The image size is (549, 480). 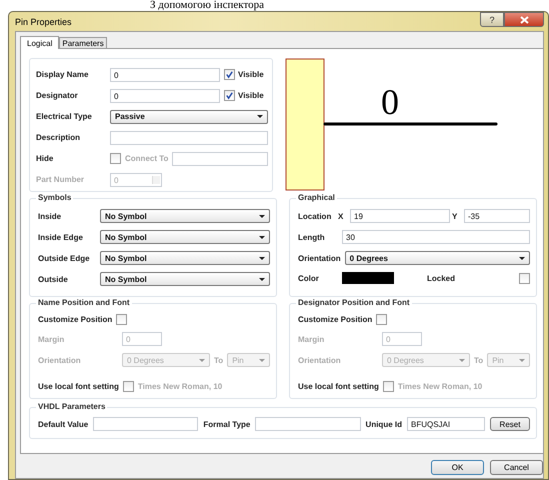 What do you see at coordinates (497, 216) in the screenshot?
I see `text-field: -35` at bounding box center [497, 216].